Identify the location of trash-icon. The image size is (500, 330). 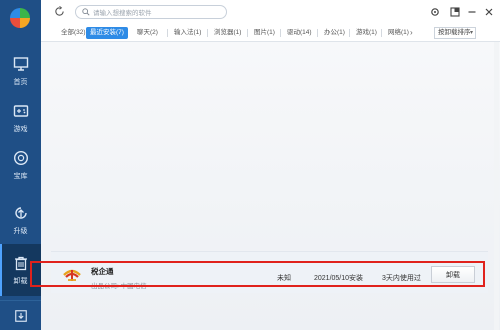
(20, 263).